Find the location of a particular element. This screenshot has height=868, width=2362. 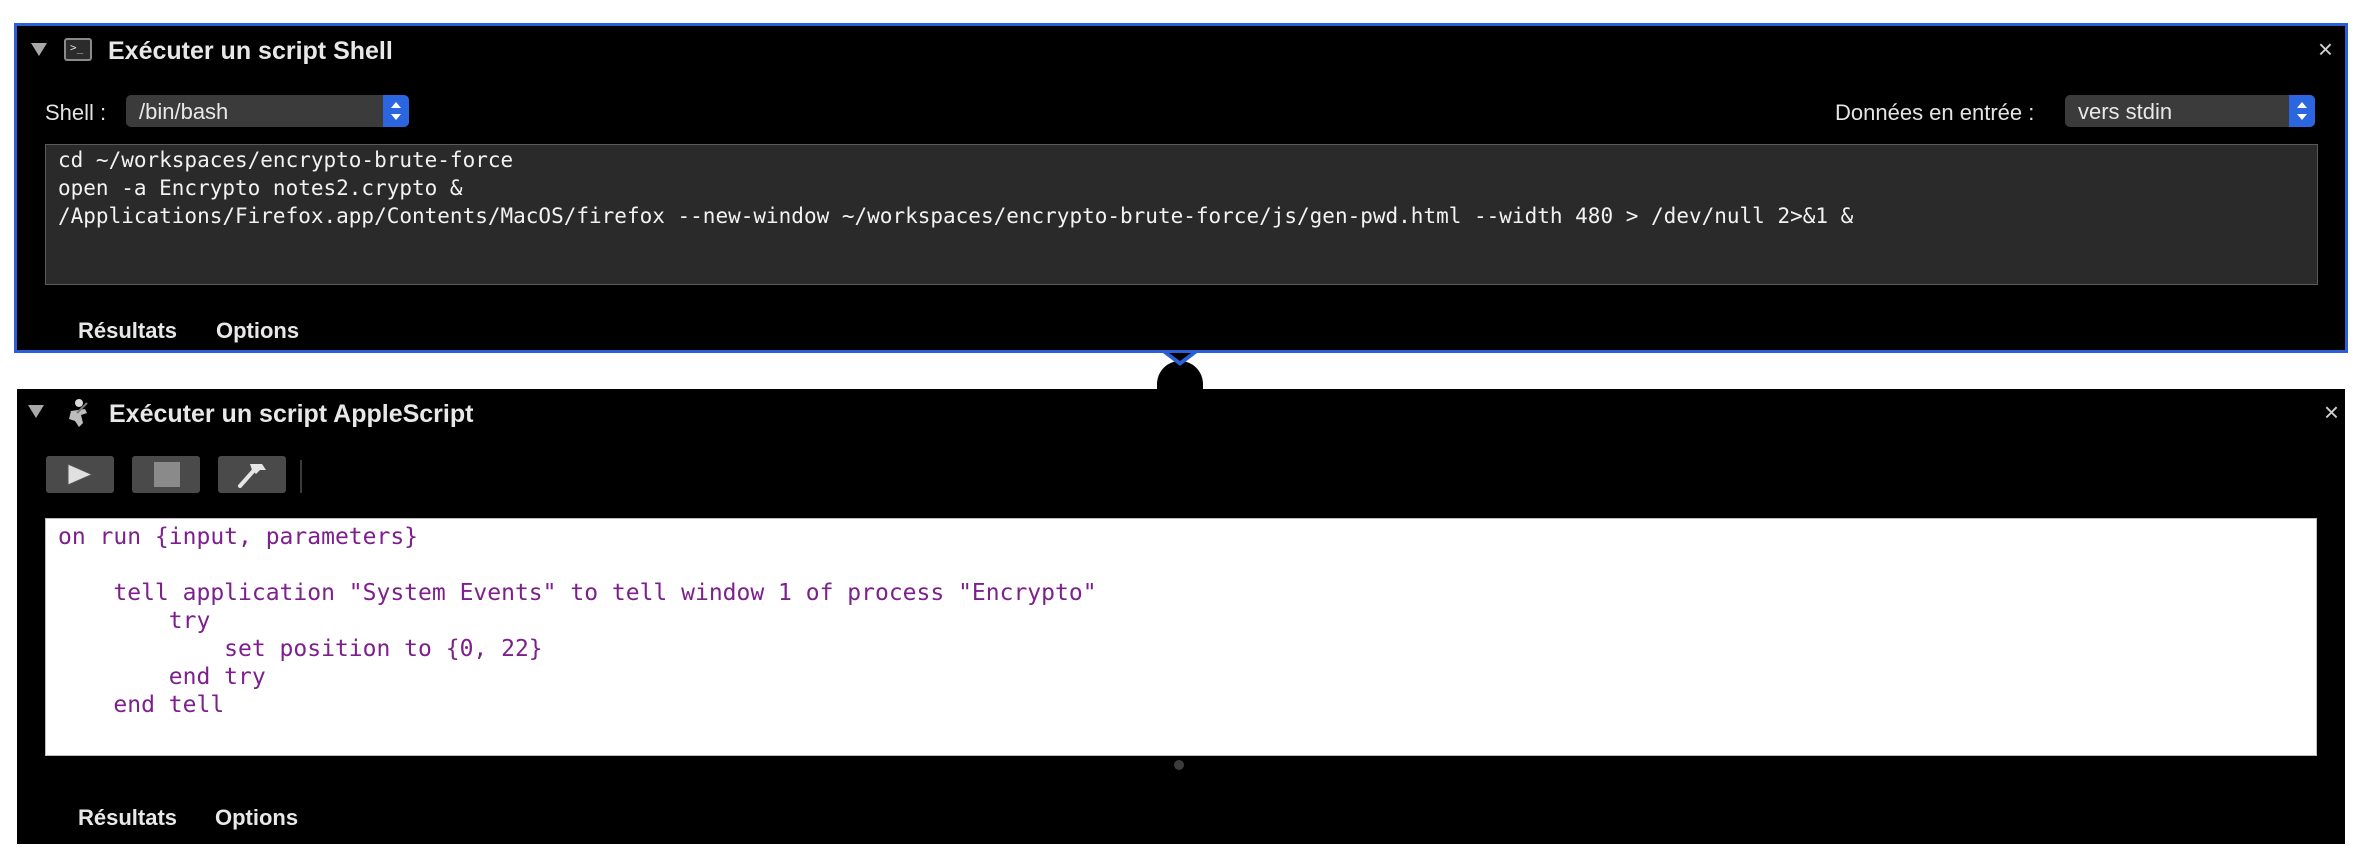

shell-label: Shell : is located at coordinates (76, 112).